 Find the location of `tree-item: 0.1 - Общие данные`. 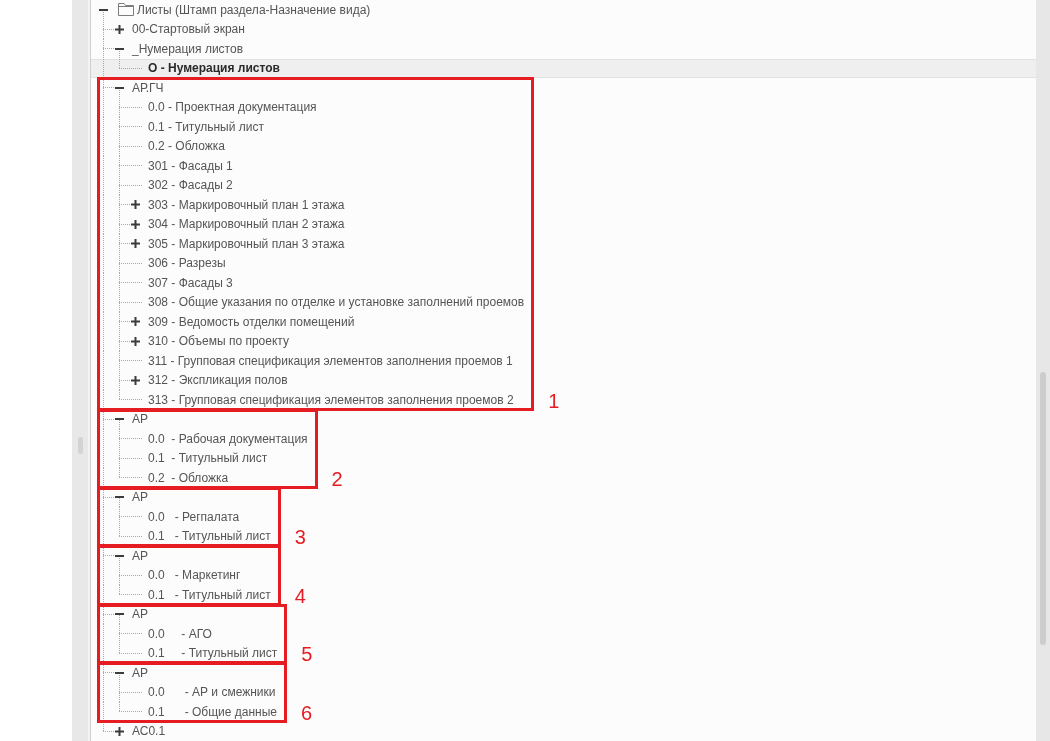

tree-item: 0.1 - Общие данные is located at coordinates (213, 711).